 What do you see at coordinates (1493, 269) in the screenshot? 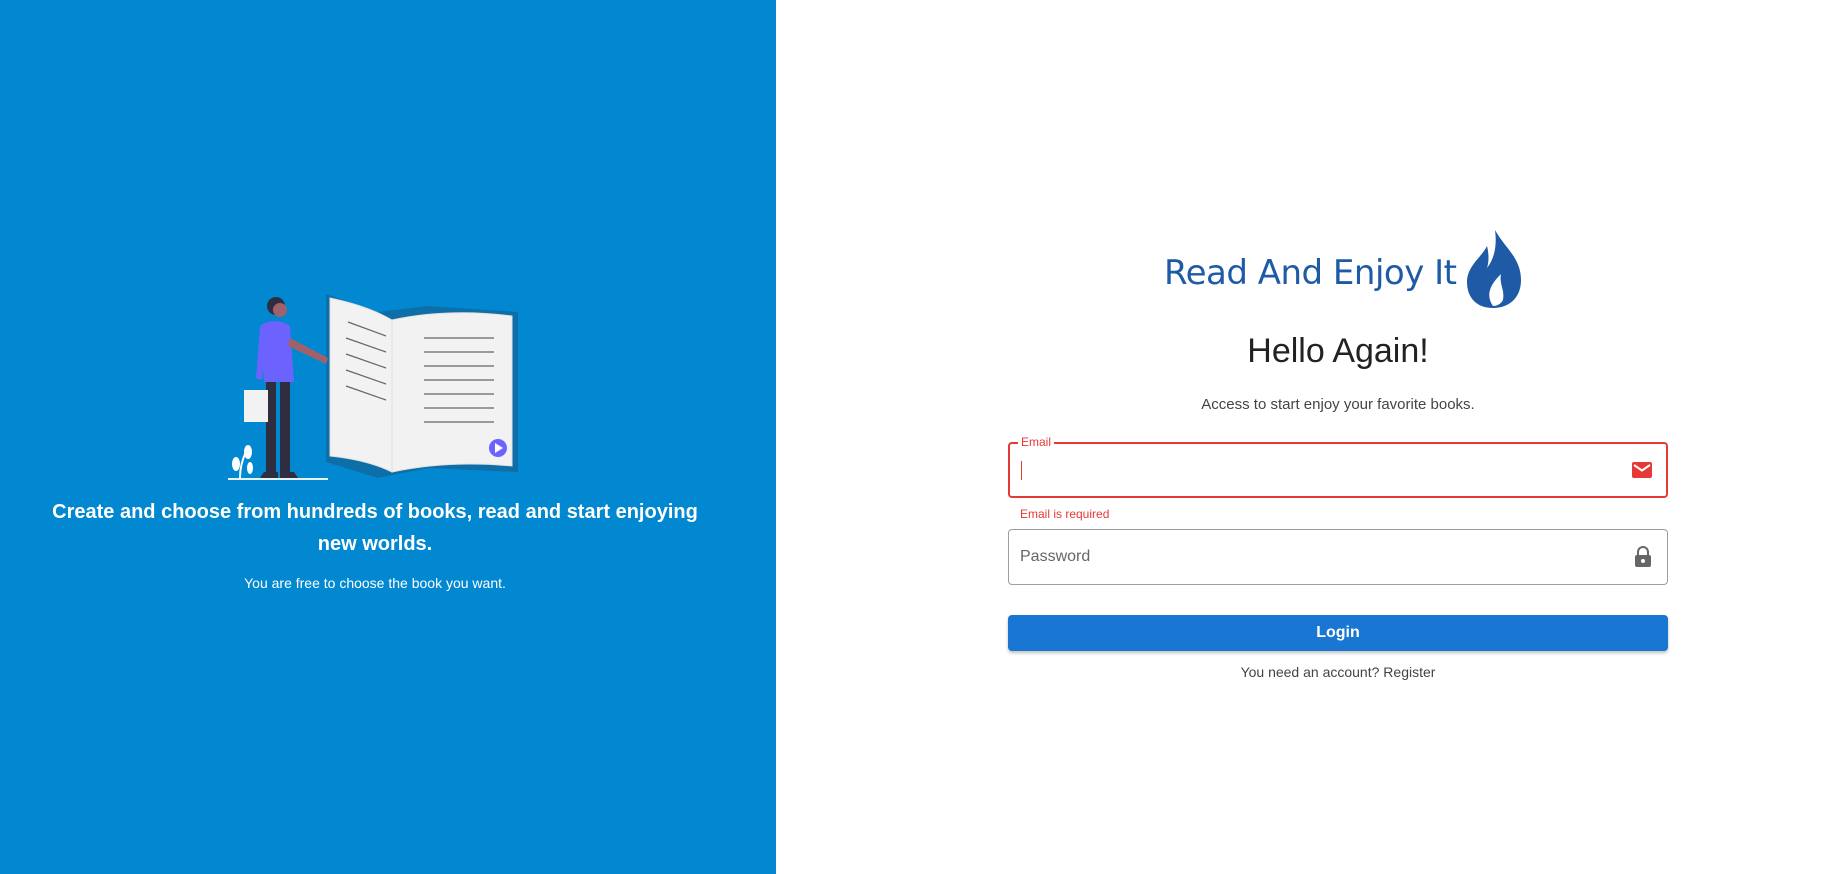
I see `flame-icon` at bounding box center [1493, 269].